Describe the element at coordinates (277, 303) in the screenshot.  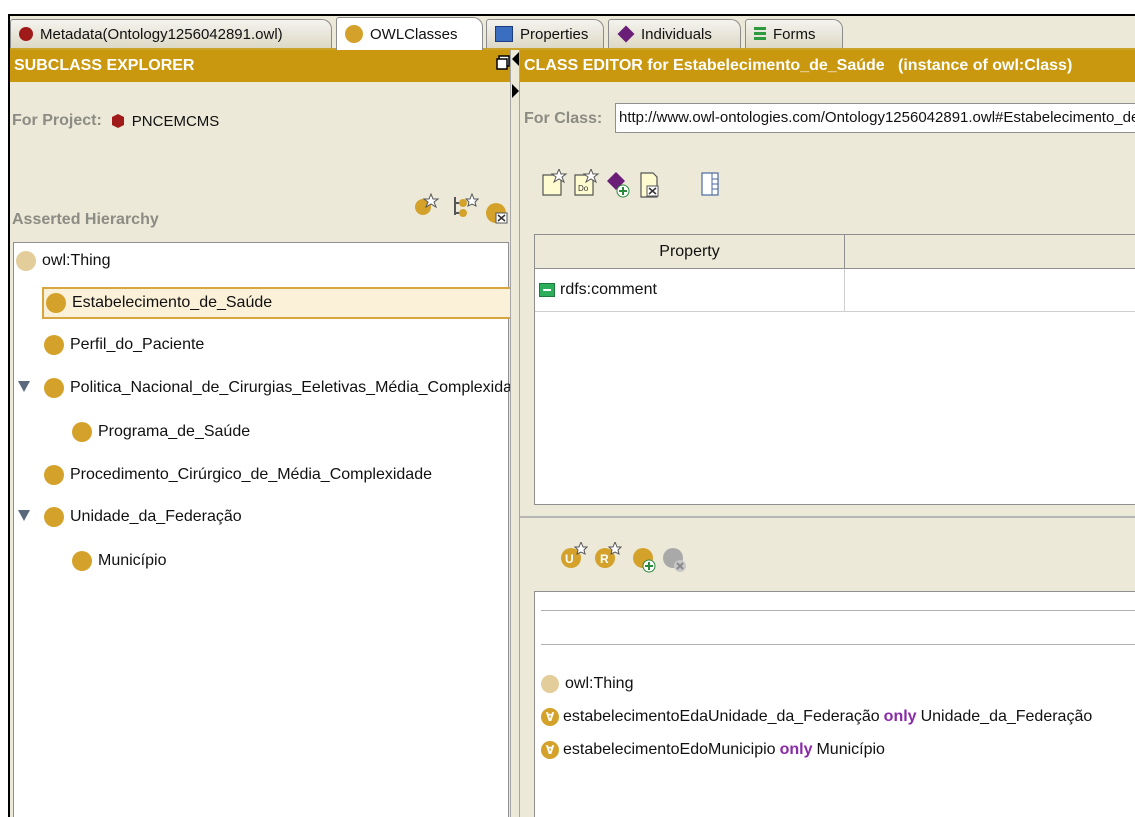
I see `tree-node-estabelecimento-de-saude: Estabelecimento_de_Saúde` at that location.